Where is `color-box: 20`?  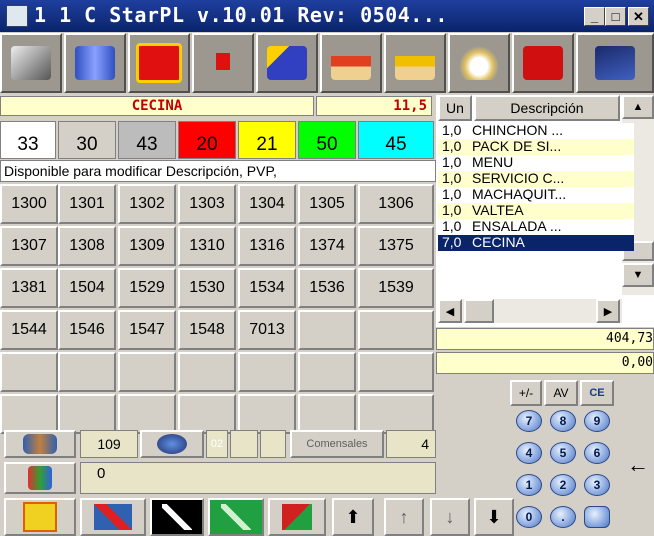
color-box: 20 is located at coordinates (207, 140).